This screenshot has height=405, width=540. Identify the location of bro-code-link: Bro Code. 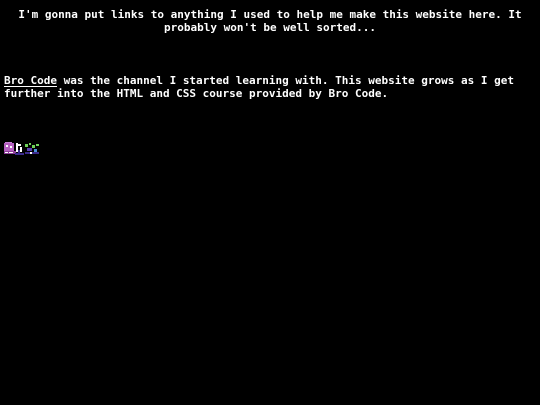
(30, 80).